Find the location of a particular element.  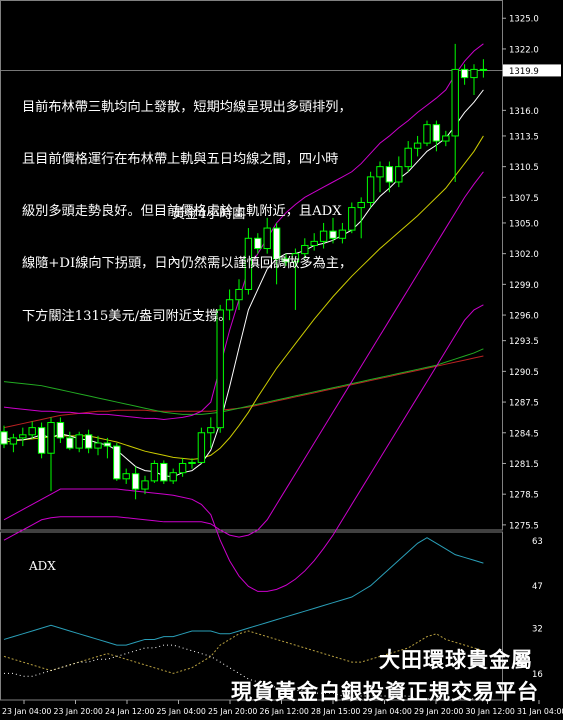

time-tick-label: 31 Jan 04:00 is located at coordinates (540, 711).